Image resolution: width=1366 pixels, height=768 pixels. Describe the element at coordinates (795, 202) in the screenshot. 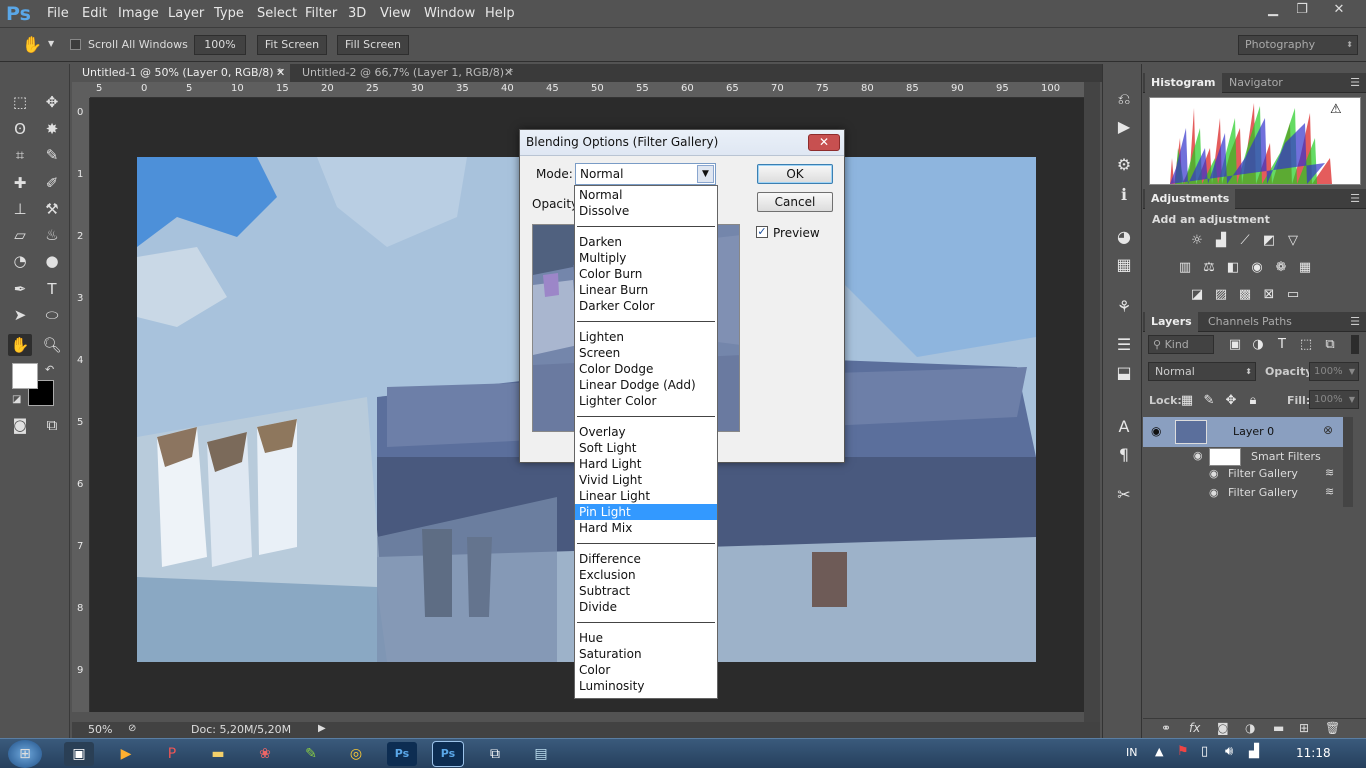

I see `cancel-button: Cancel` at that location.